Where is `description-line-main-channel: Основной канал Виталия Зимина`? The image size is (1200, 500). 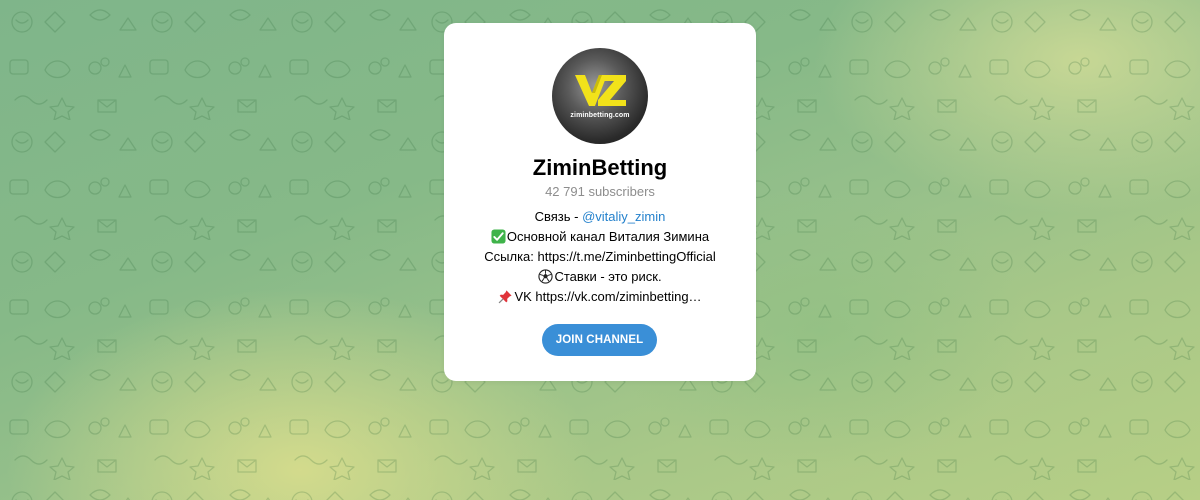 description-line-main-channel: Основной канал Виталия Зимина is located at coordinates (600, 237).